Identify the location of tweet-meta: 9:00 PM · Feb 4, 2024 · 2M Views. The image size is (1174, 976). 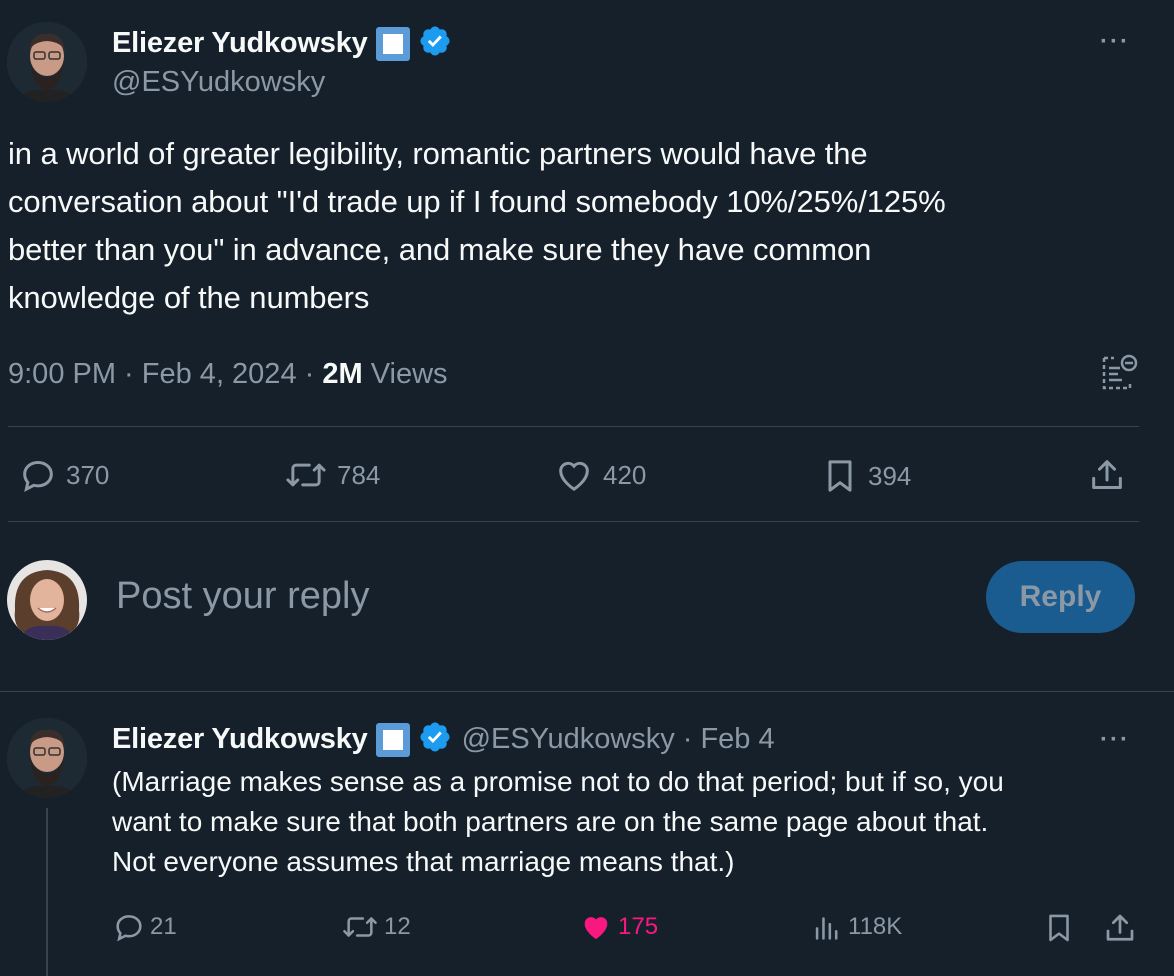
(228, 374).